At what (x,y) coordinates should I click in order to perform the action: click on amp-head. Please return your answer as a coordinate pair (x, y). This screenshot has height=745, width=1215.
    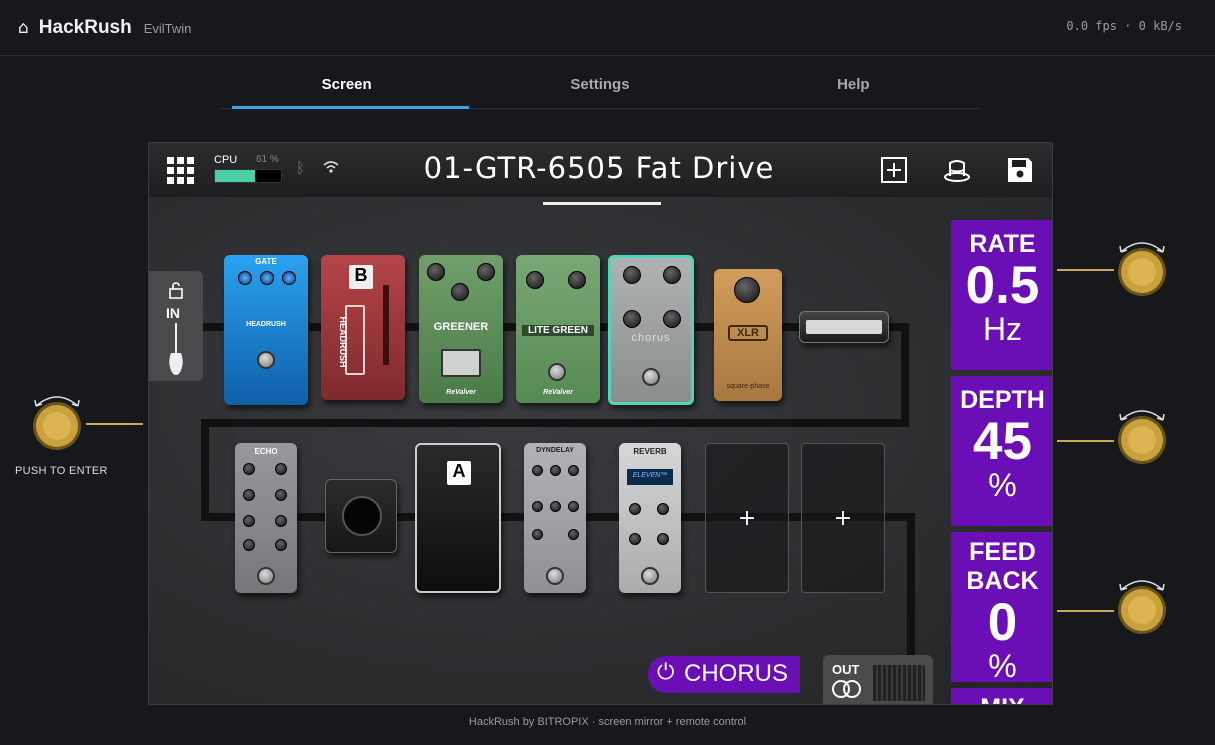
    Looking at the image, I should click on (844, 327).